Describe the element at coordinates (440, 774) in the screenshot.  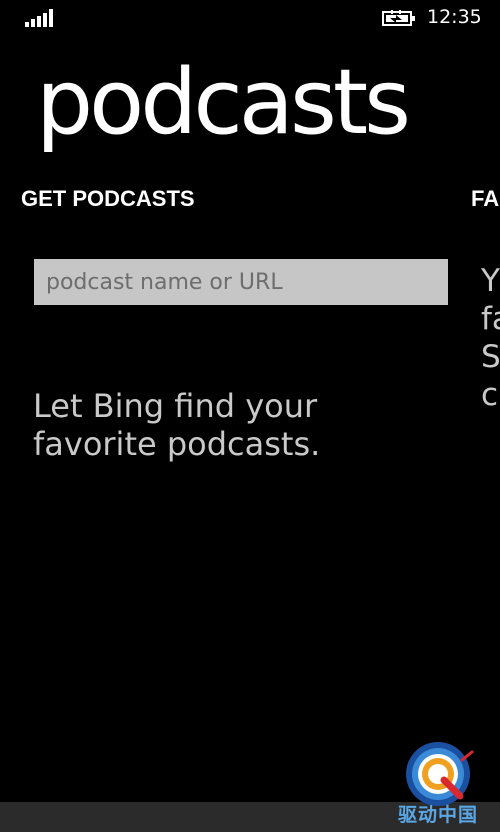
I see `driver-china-logo-icon` at that location.